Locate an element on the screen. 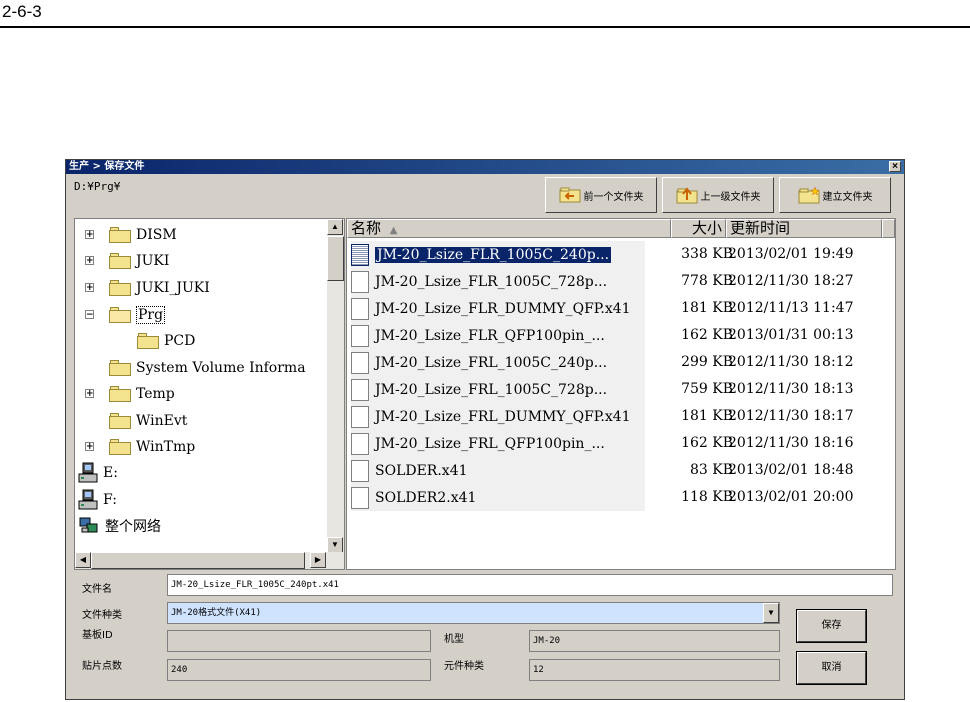 The width and height of the screenshot is (970, 702). filetype-select: JM-20格式文件(X41) ▼ is located at coordinates (473, 613).